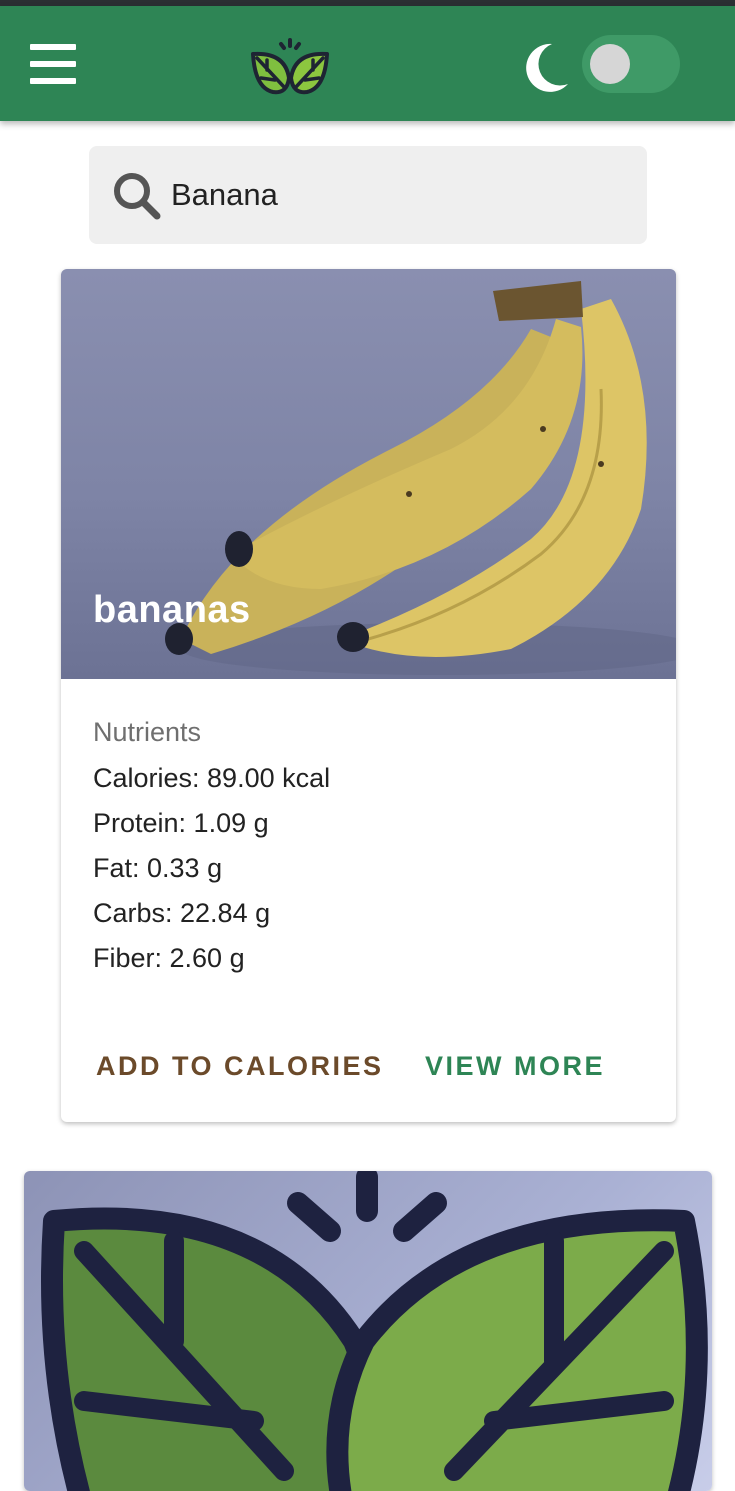 Image resolution: width=735 pixels, height=1491 pixels. Describe the element at coordinates (547, 67) in the screenshot. I see `moon-icon` at that location.